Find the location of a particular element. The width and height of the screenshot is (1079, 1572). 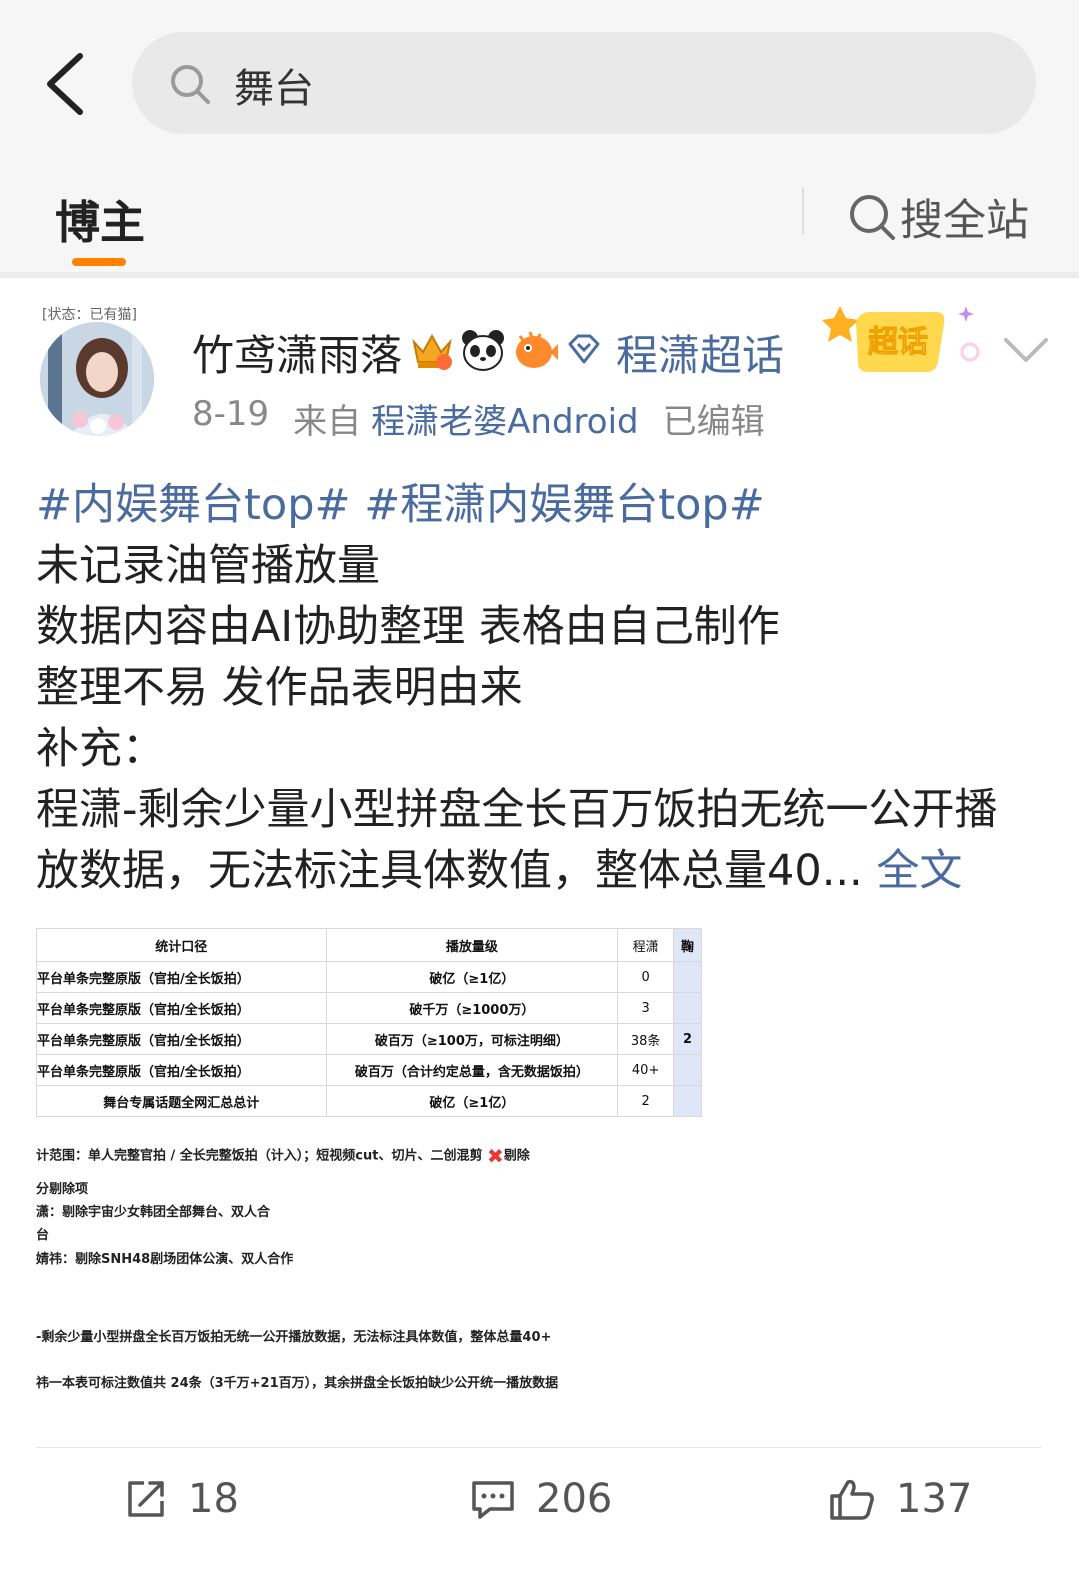

table-header-row: 统计口径 播放量级 程潇 鞠 is located at coordinates (369, 945).